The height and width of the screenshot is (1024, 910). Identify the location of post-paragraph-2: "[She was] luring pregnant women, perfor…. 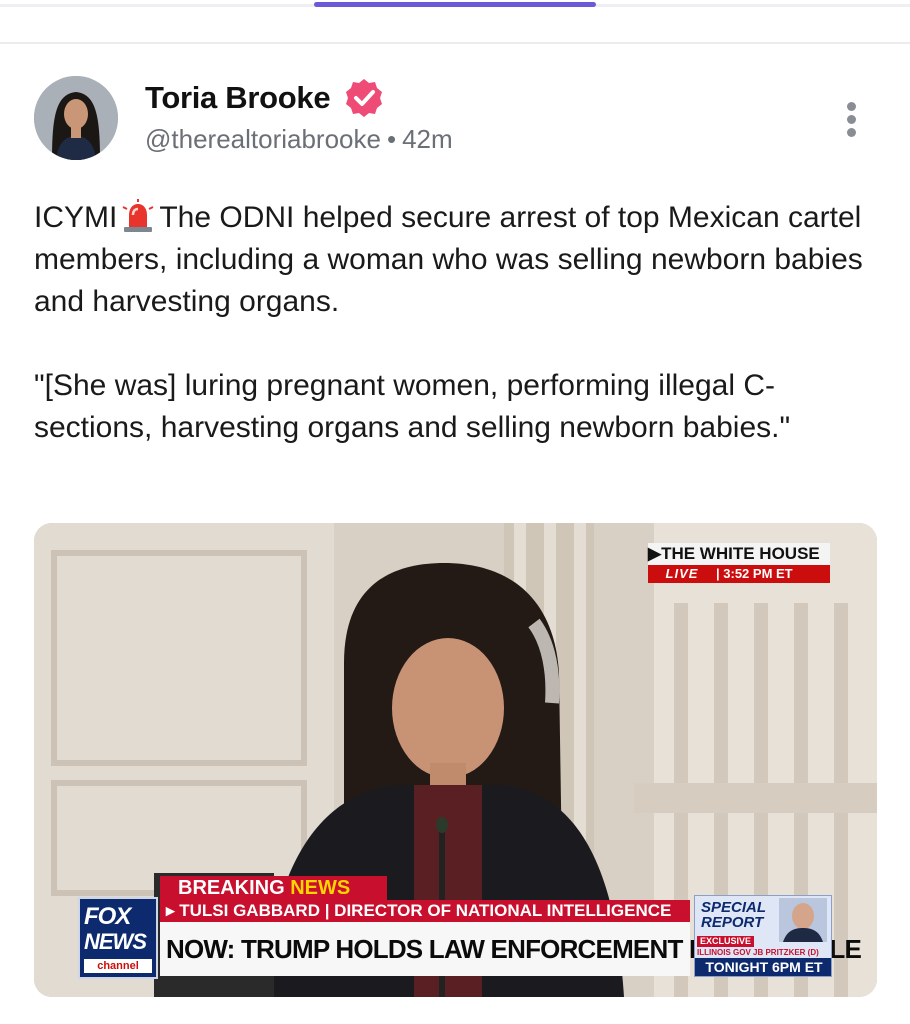
(412, 406).